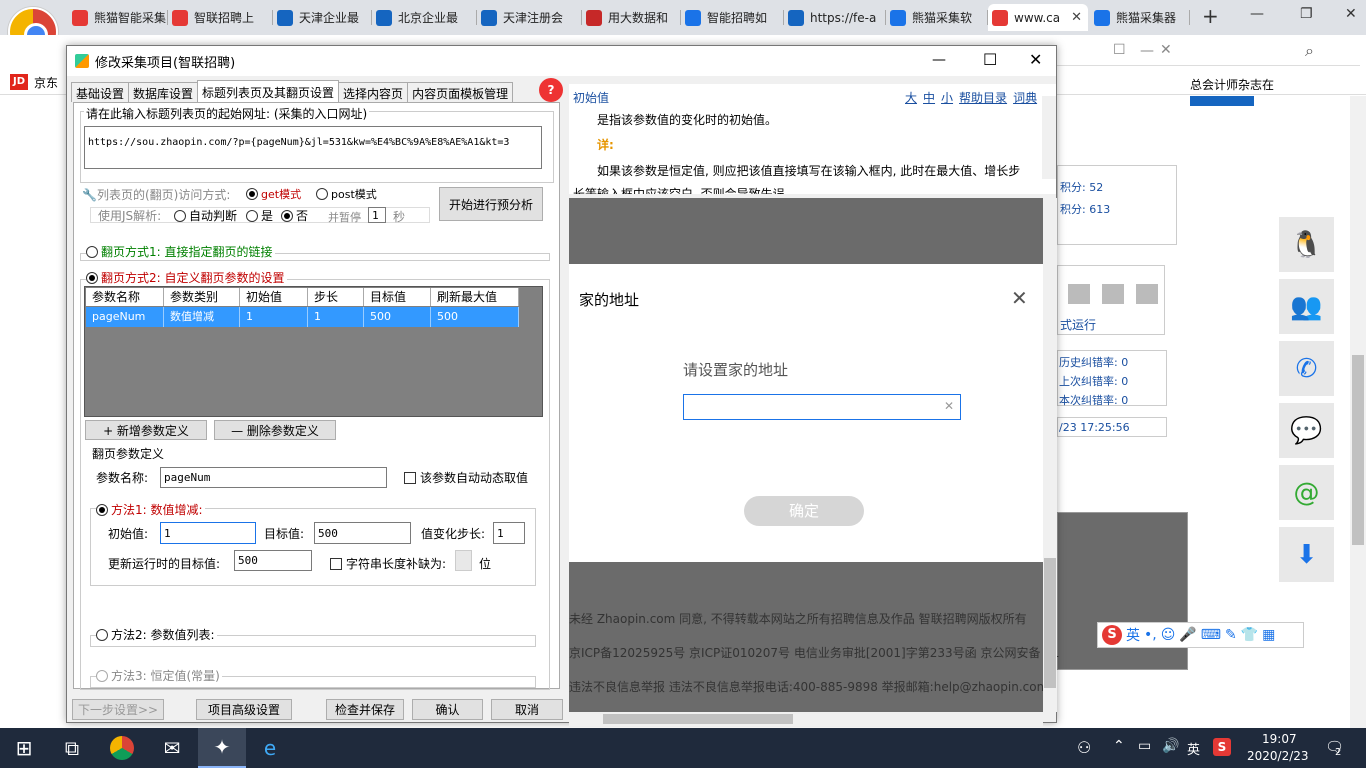 This screenshot has height=768, width=1366. I want to click on bookmark-jd: 京东, so click(46, 82).